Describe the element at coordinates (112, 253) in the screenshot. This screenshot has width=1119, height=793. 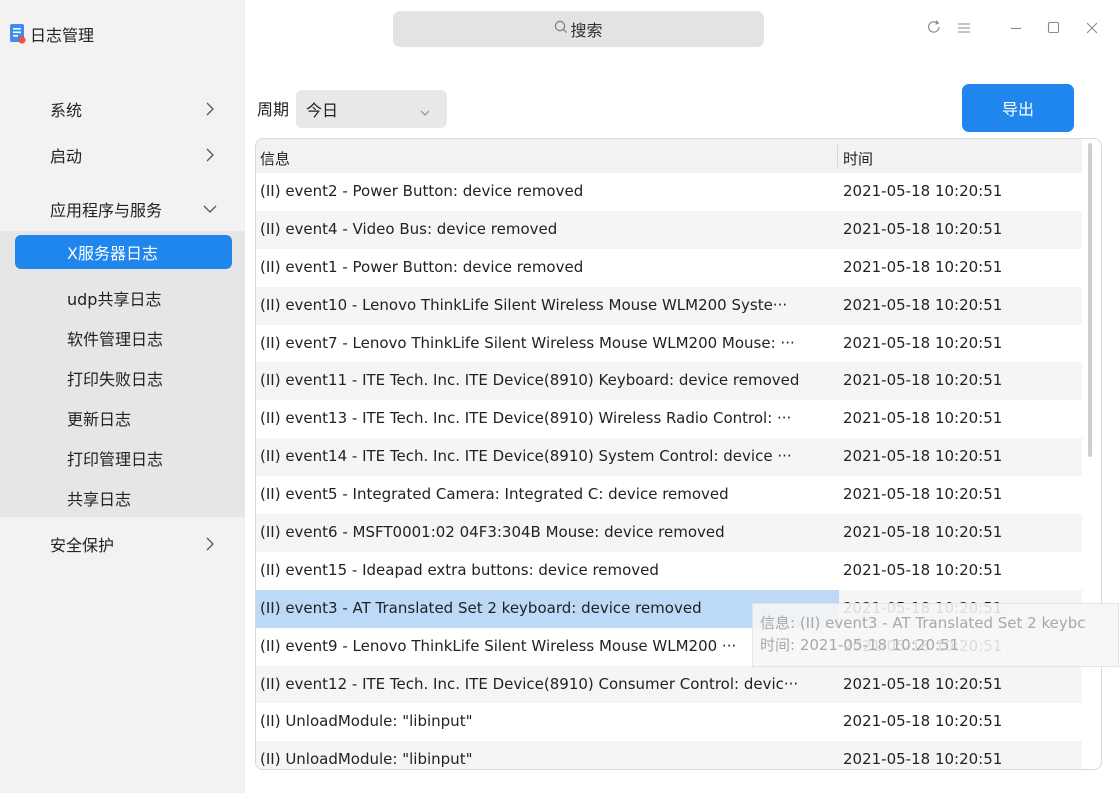
I see `sidebar-subitem-label: X服务器日志` at that location.